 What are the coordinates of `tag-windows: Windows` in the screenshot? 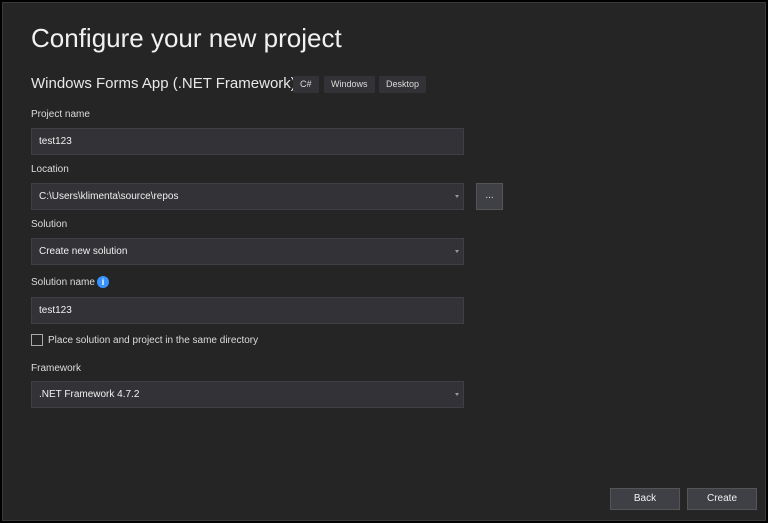 It's located at (349, 84).